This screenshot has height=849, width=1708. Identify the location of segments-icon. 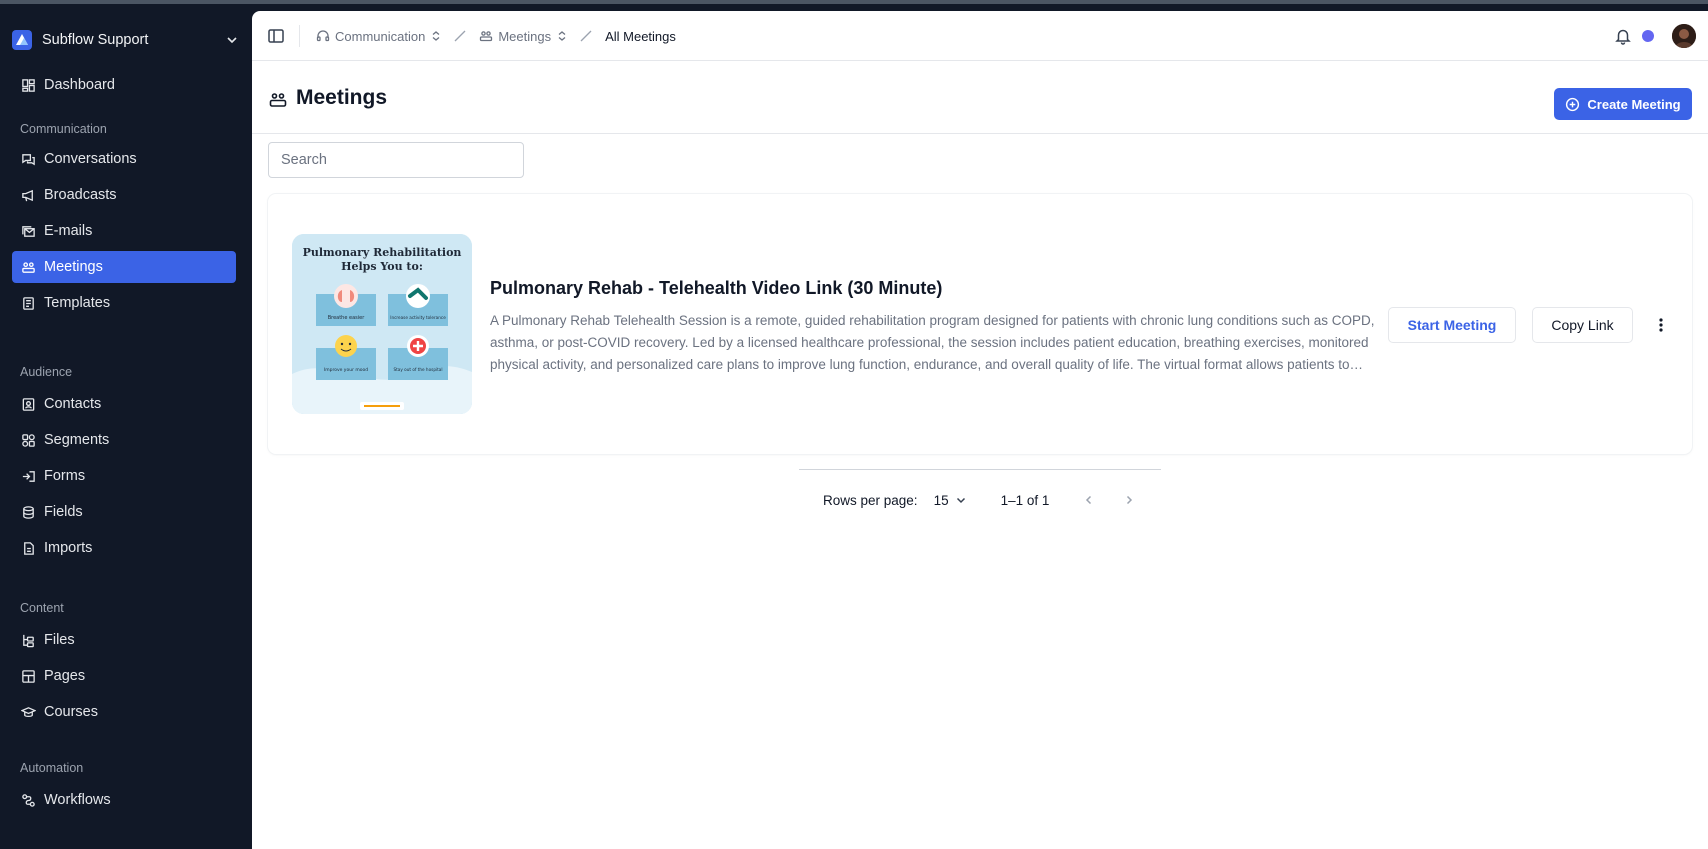
(28, 440).